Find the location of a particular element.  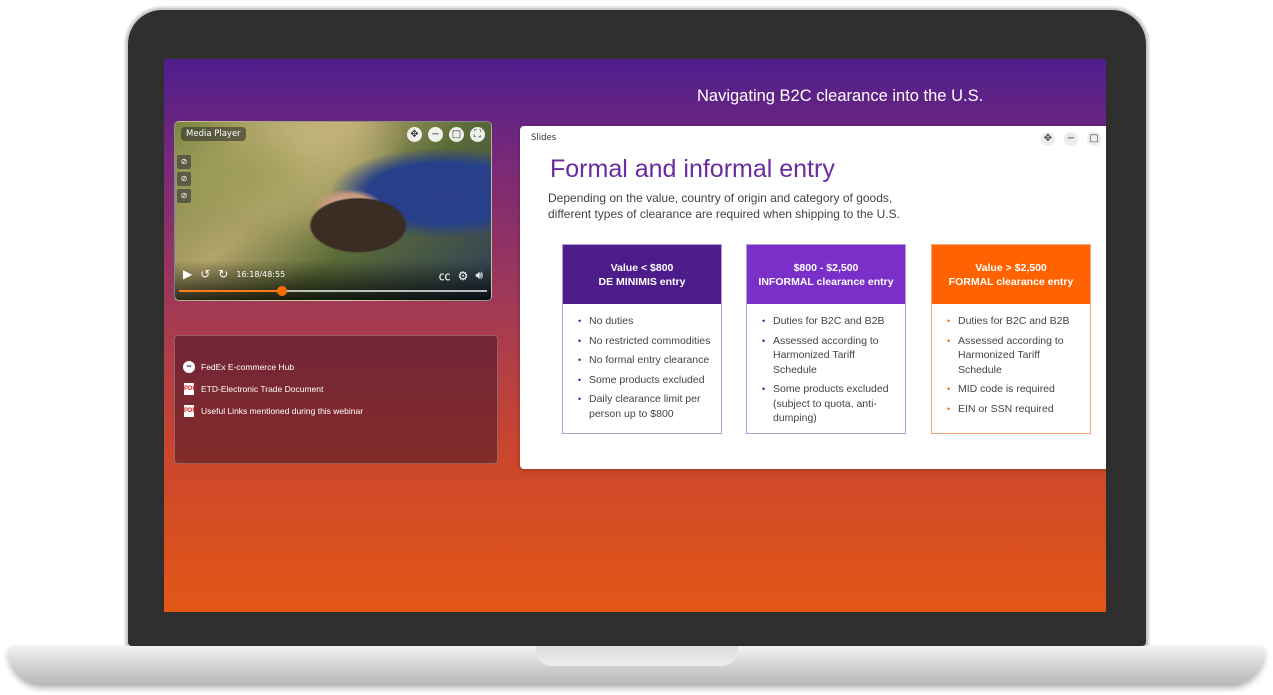

resource-label: ETD-Electronic Trade Document is located at coordinates (262, 389).